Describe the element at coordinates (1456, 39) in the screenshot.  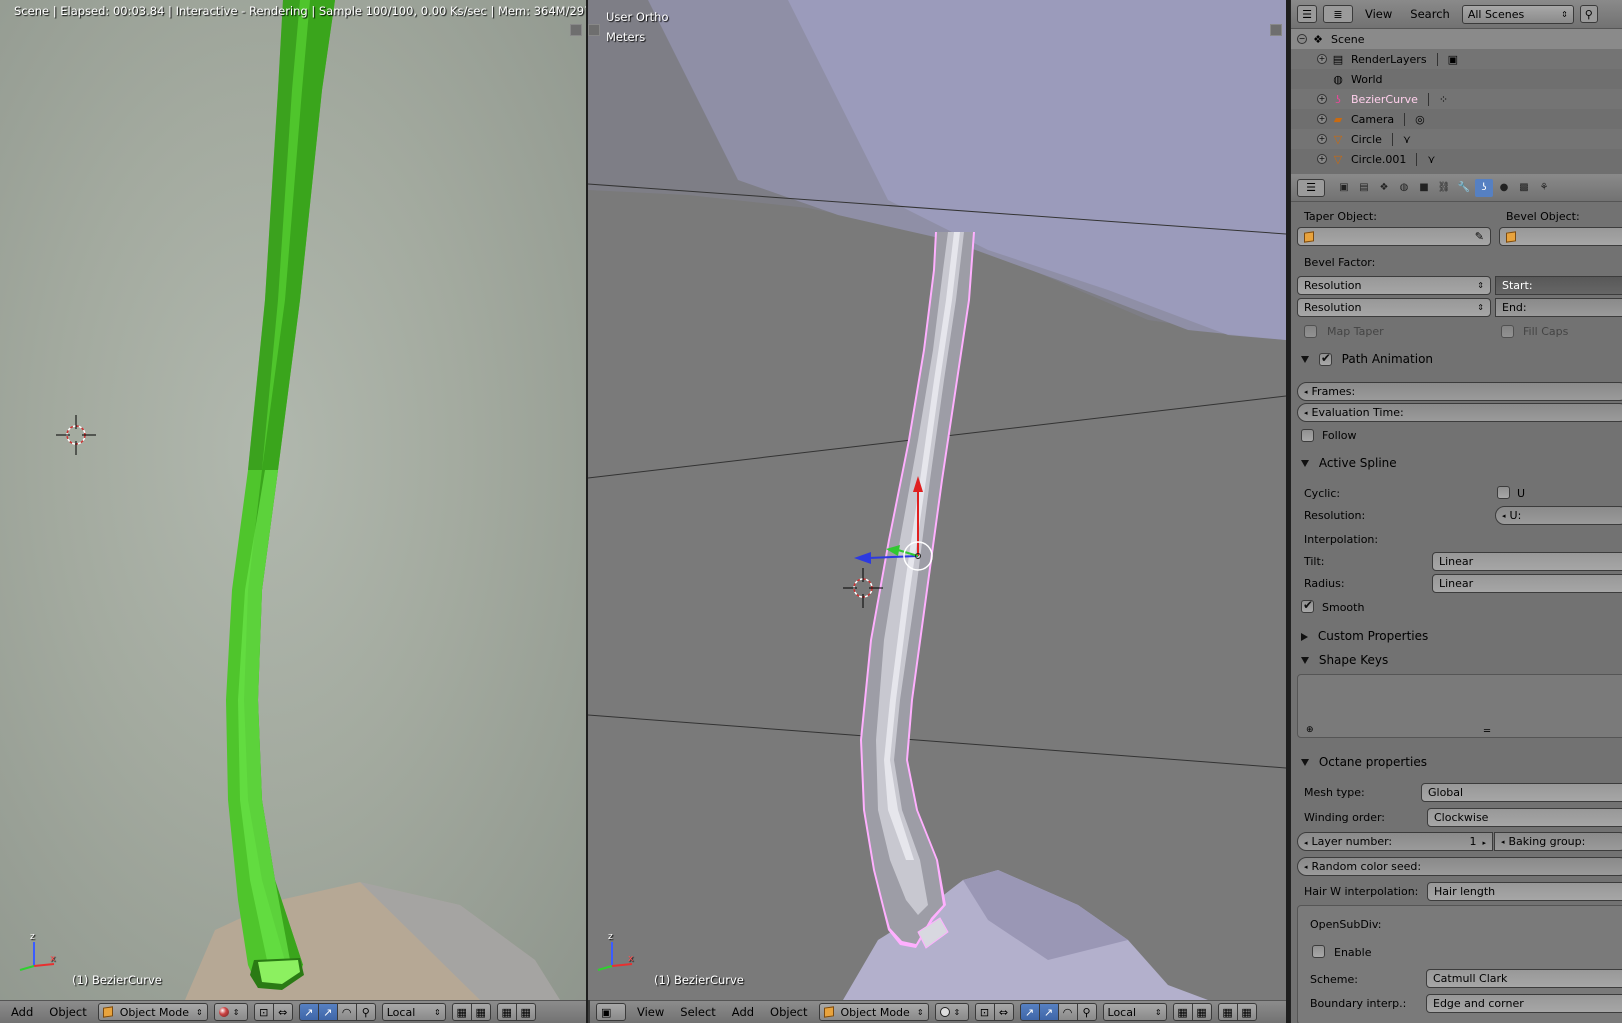
I see `outliner-item-scene: − ❖ Scene` at that location.